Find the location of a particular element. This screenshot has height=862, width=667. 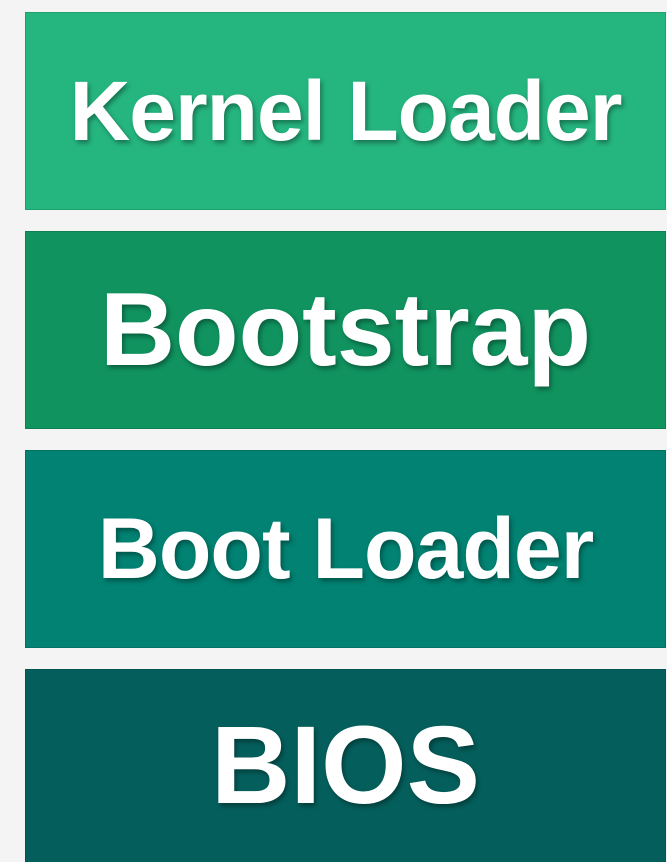

layer-label: Kernel Loader is located at coordinates (346, 111).